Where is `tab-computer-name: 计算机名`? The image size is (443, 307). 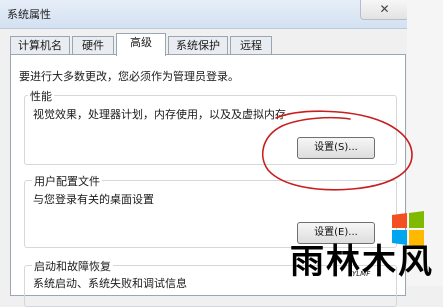 tab-computer-name: 计算机名 is located at coordinates (40, 45).